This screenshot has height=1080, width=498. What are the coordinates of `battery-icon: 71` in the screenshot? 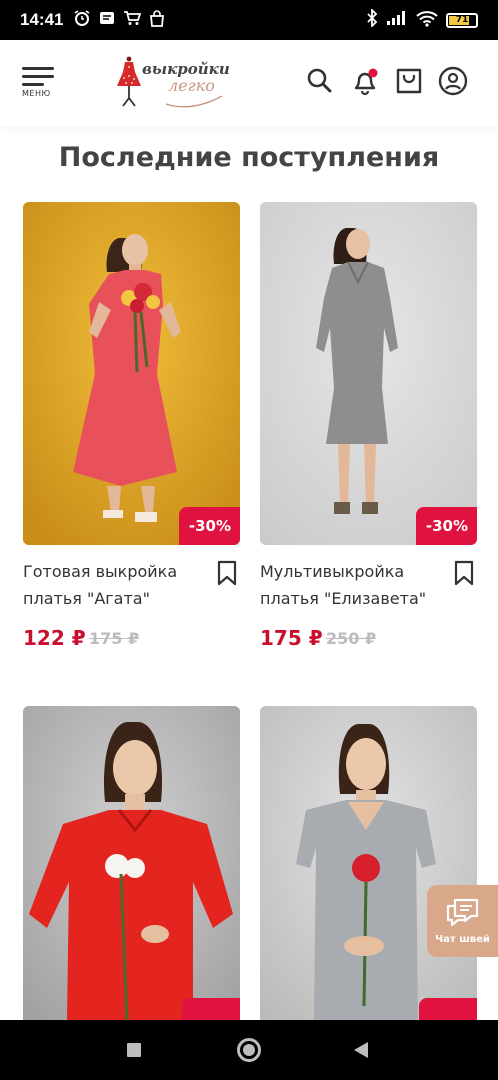 It's located at (462, 20).